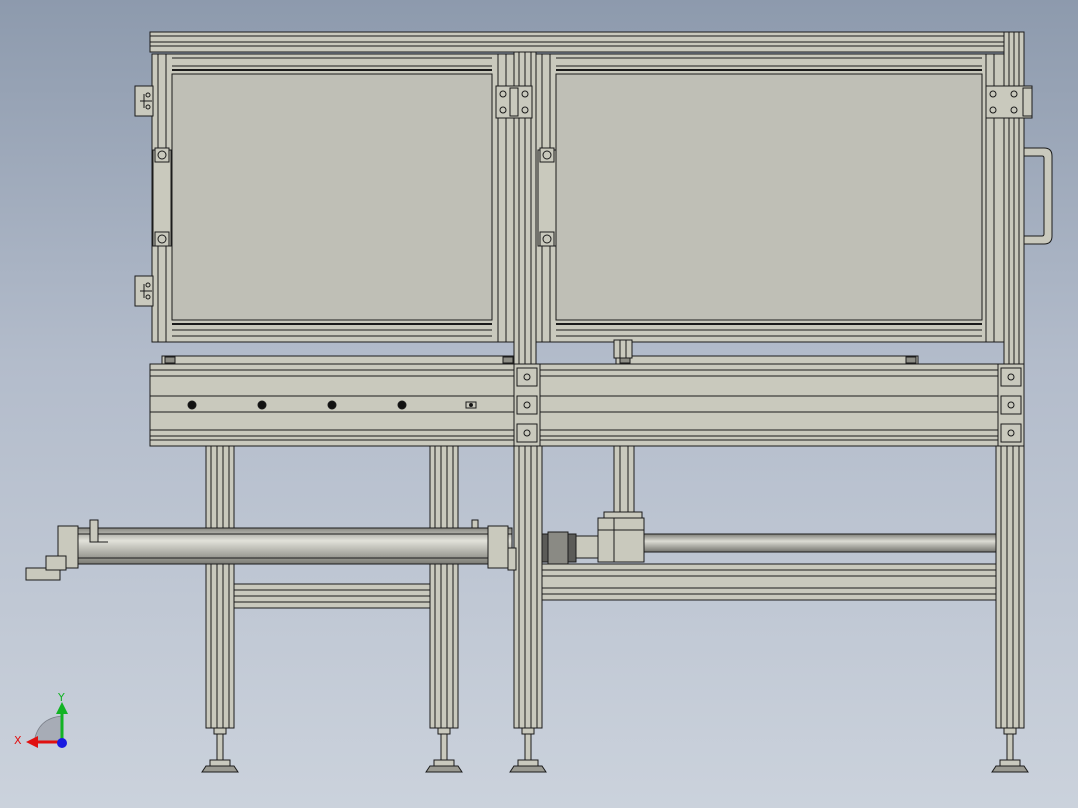 The width and height of the screenshot is (1078, 808). What do you see at coordinates (18, 740) in the screenshot?
I see `x-axis-label: X` at bounding box center [18, 740].